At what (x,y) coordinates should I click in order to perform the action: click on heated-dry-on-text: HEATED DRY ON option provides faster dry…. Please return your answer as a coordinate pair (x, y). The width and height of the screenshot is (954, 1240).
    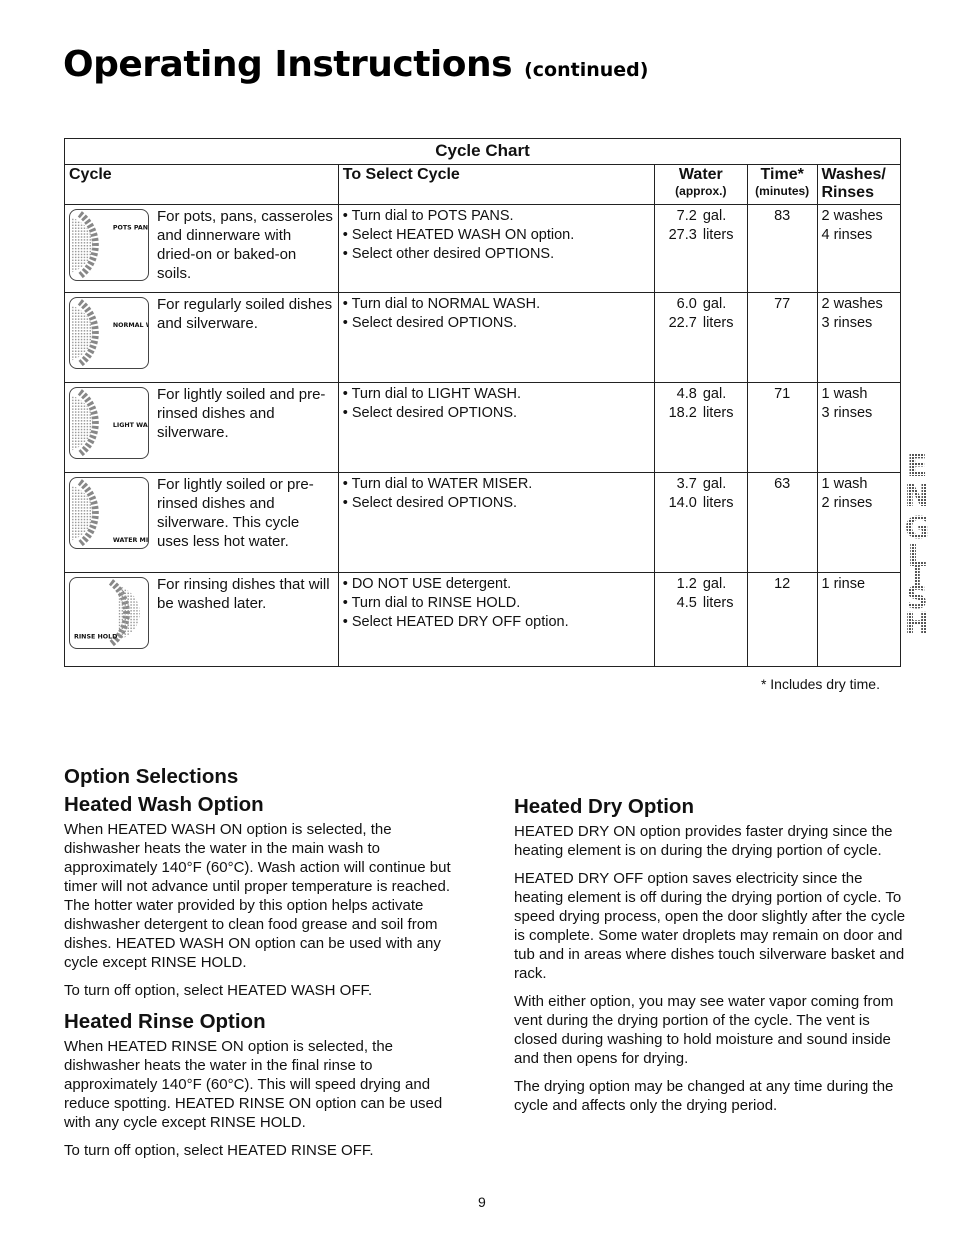
    Looking at the image, I should click on (703, 841).